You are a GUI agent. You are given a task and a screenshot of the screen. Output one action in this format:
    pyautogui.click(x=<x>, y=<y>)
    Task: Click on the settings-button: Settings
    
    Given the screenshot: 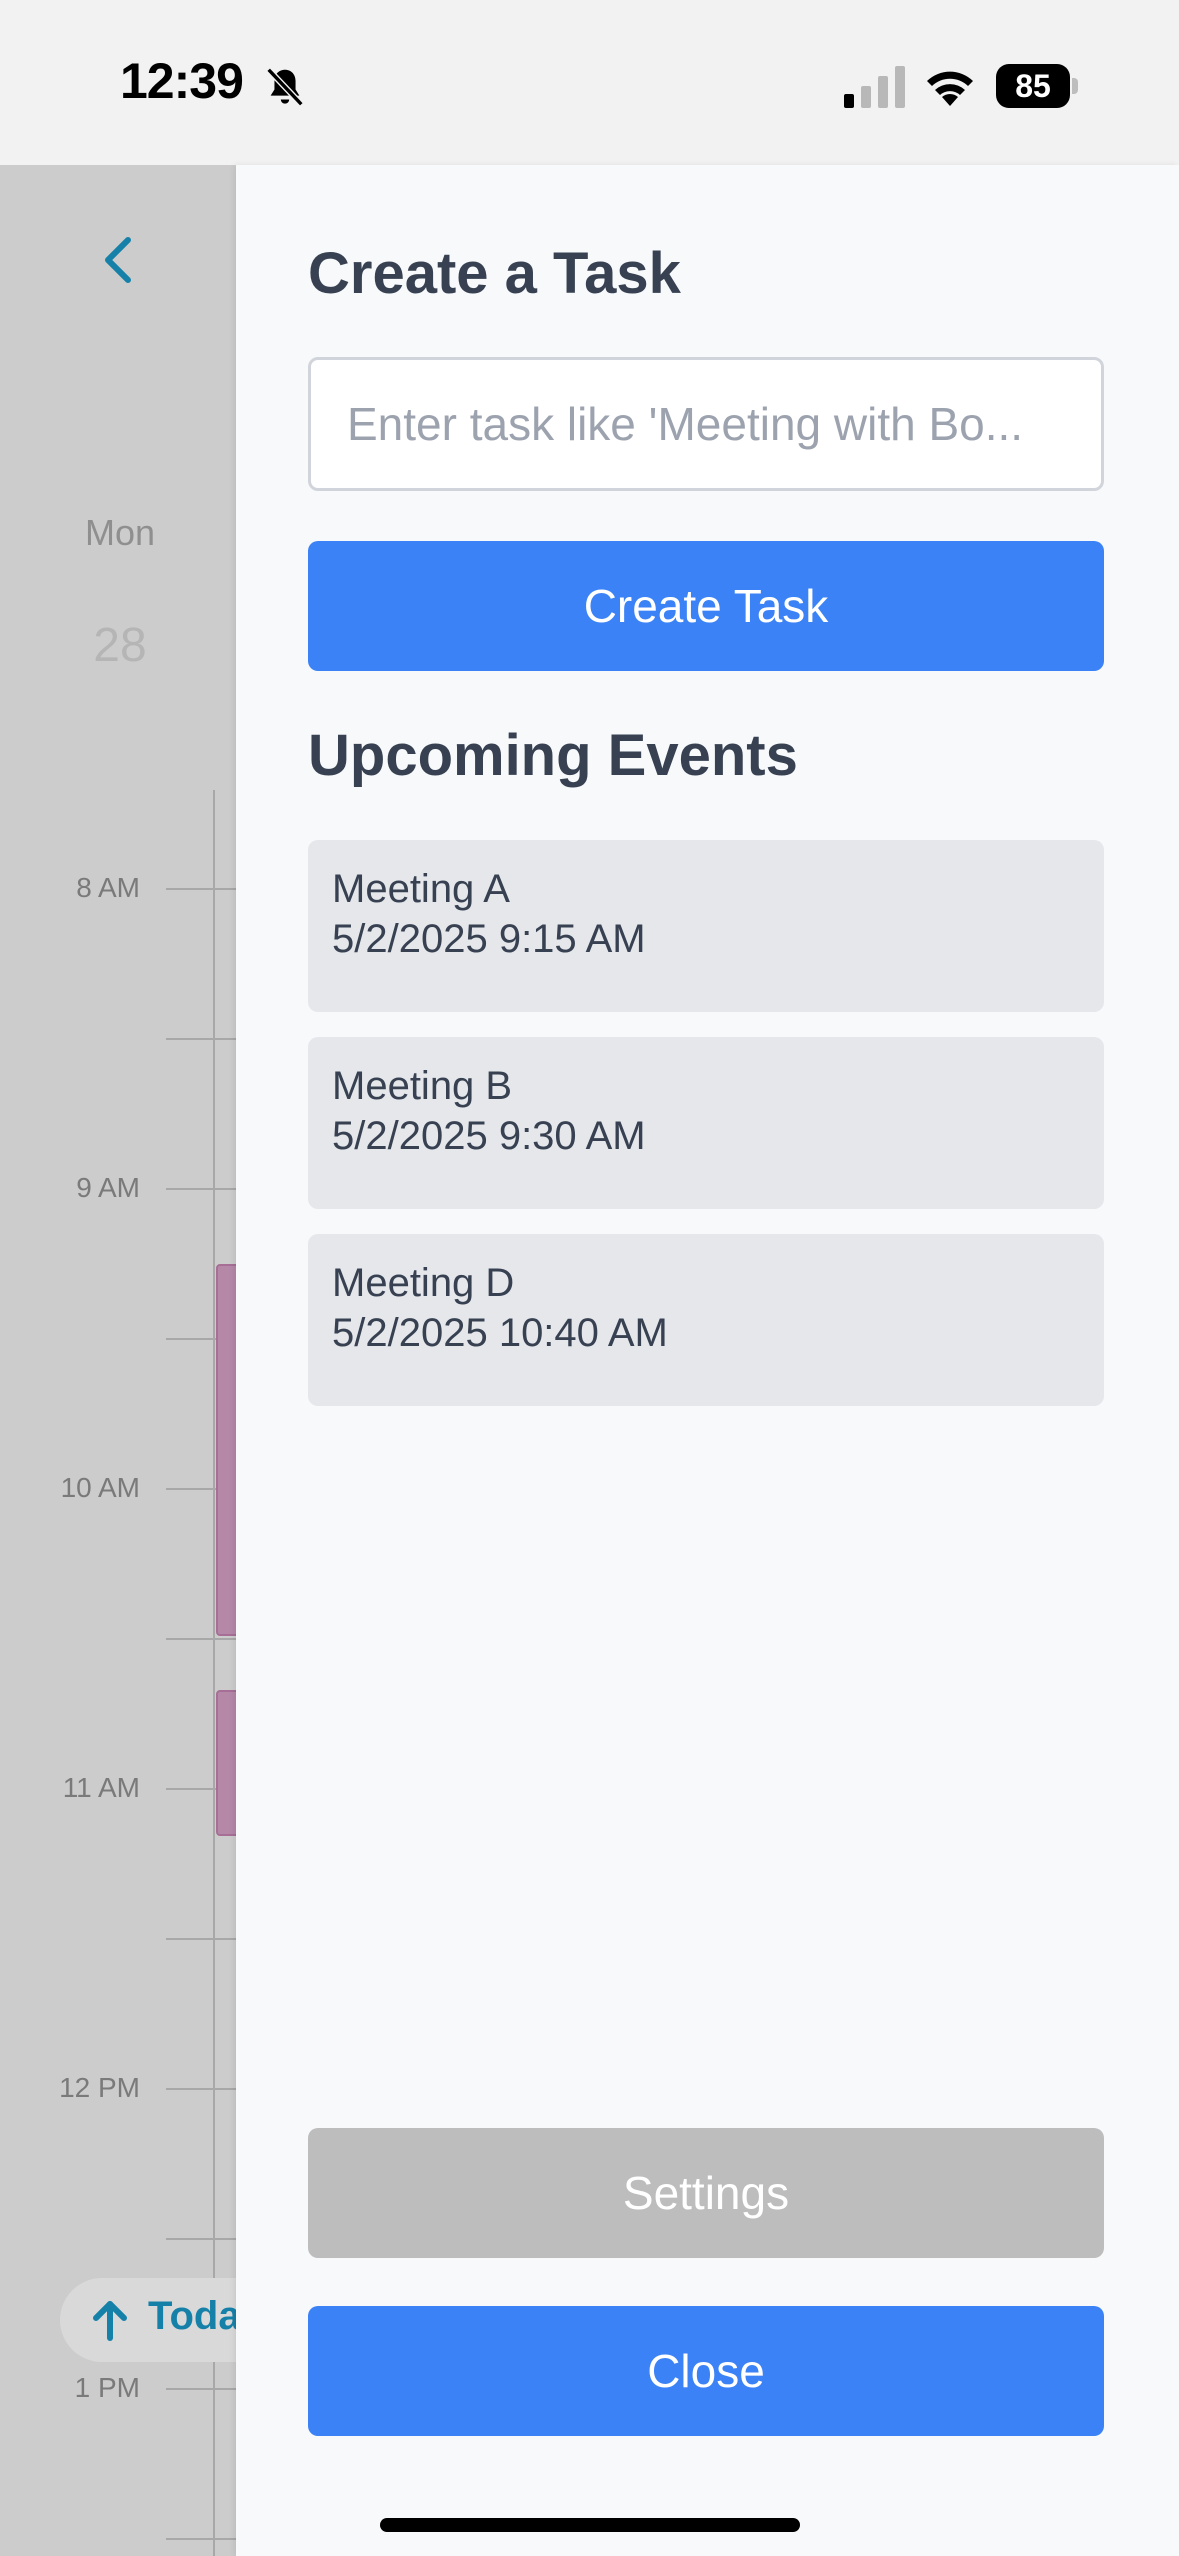 What is the action you would take?
    pyautogui.click(x=706, y=2193)
    